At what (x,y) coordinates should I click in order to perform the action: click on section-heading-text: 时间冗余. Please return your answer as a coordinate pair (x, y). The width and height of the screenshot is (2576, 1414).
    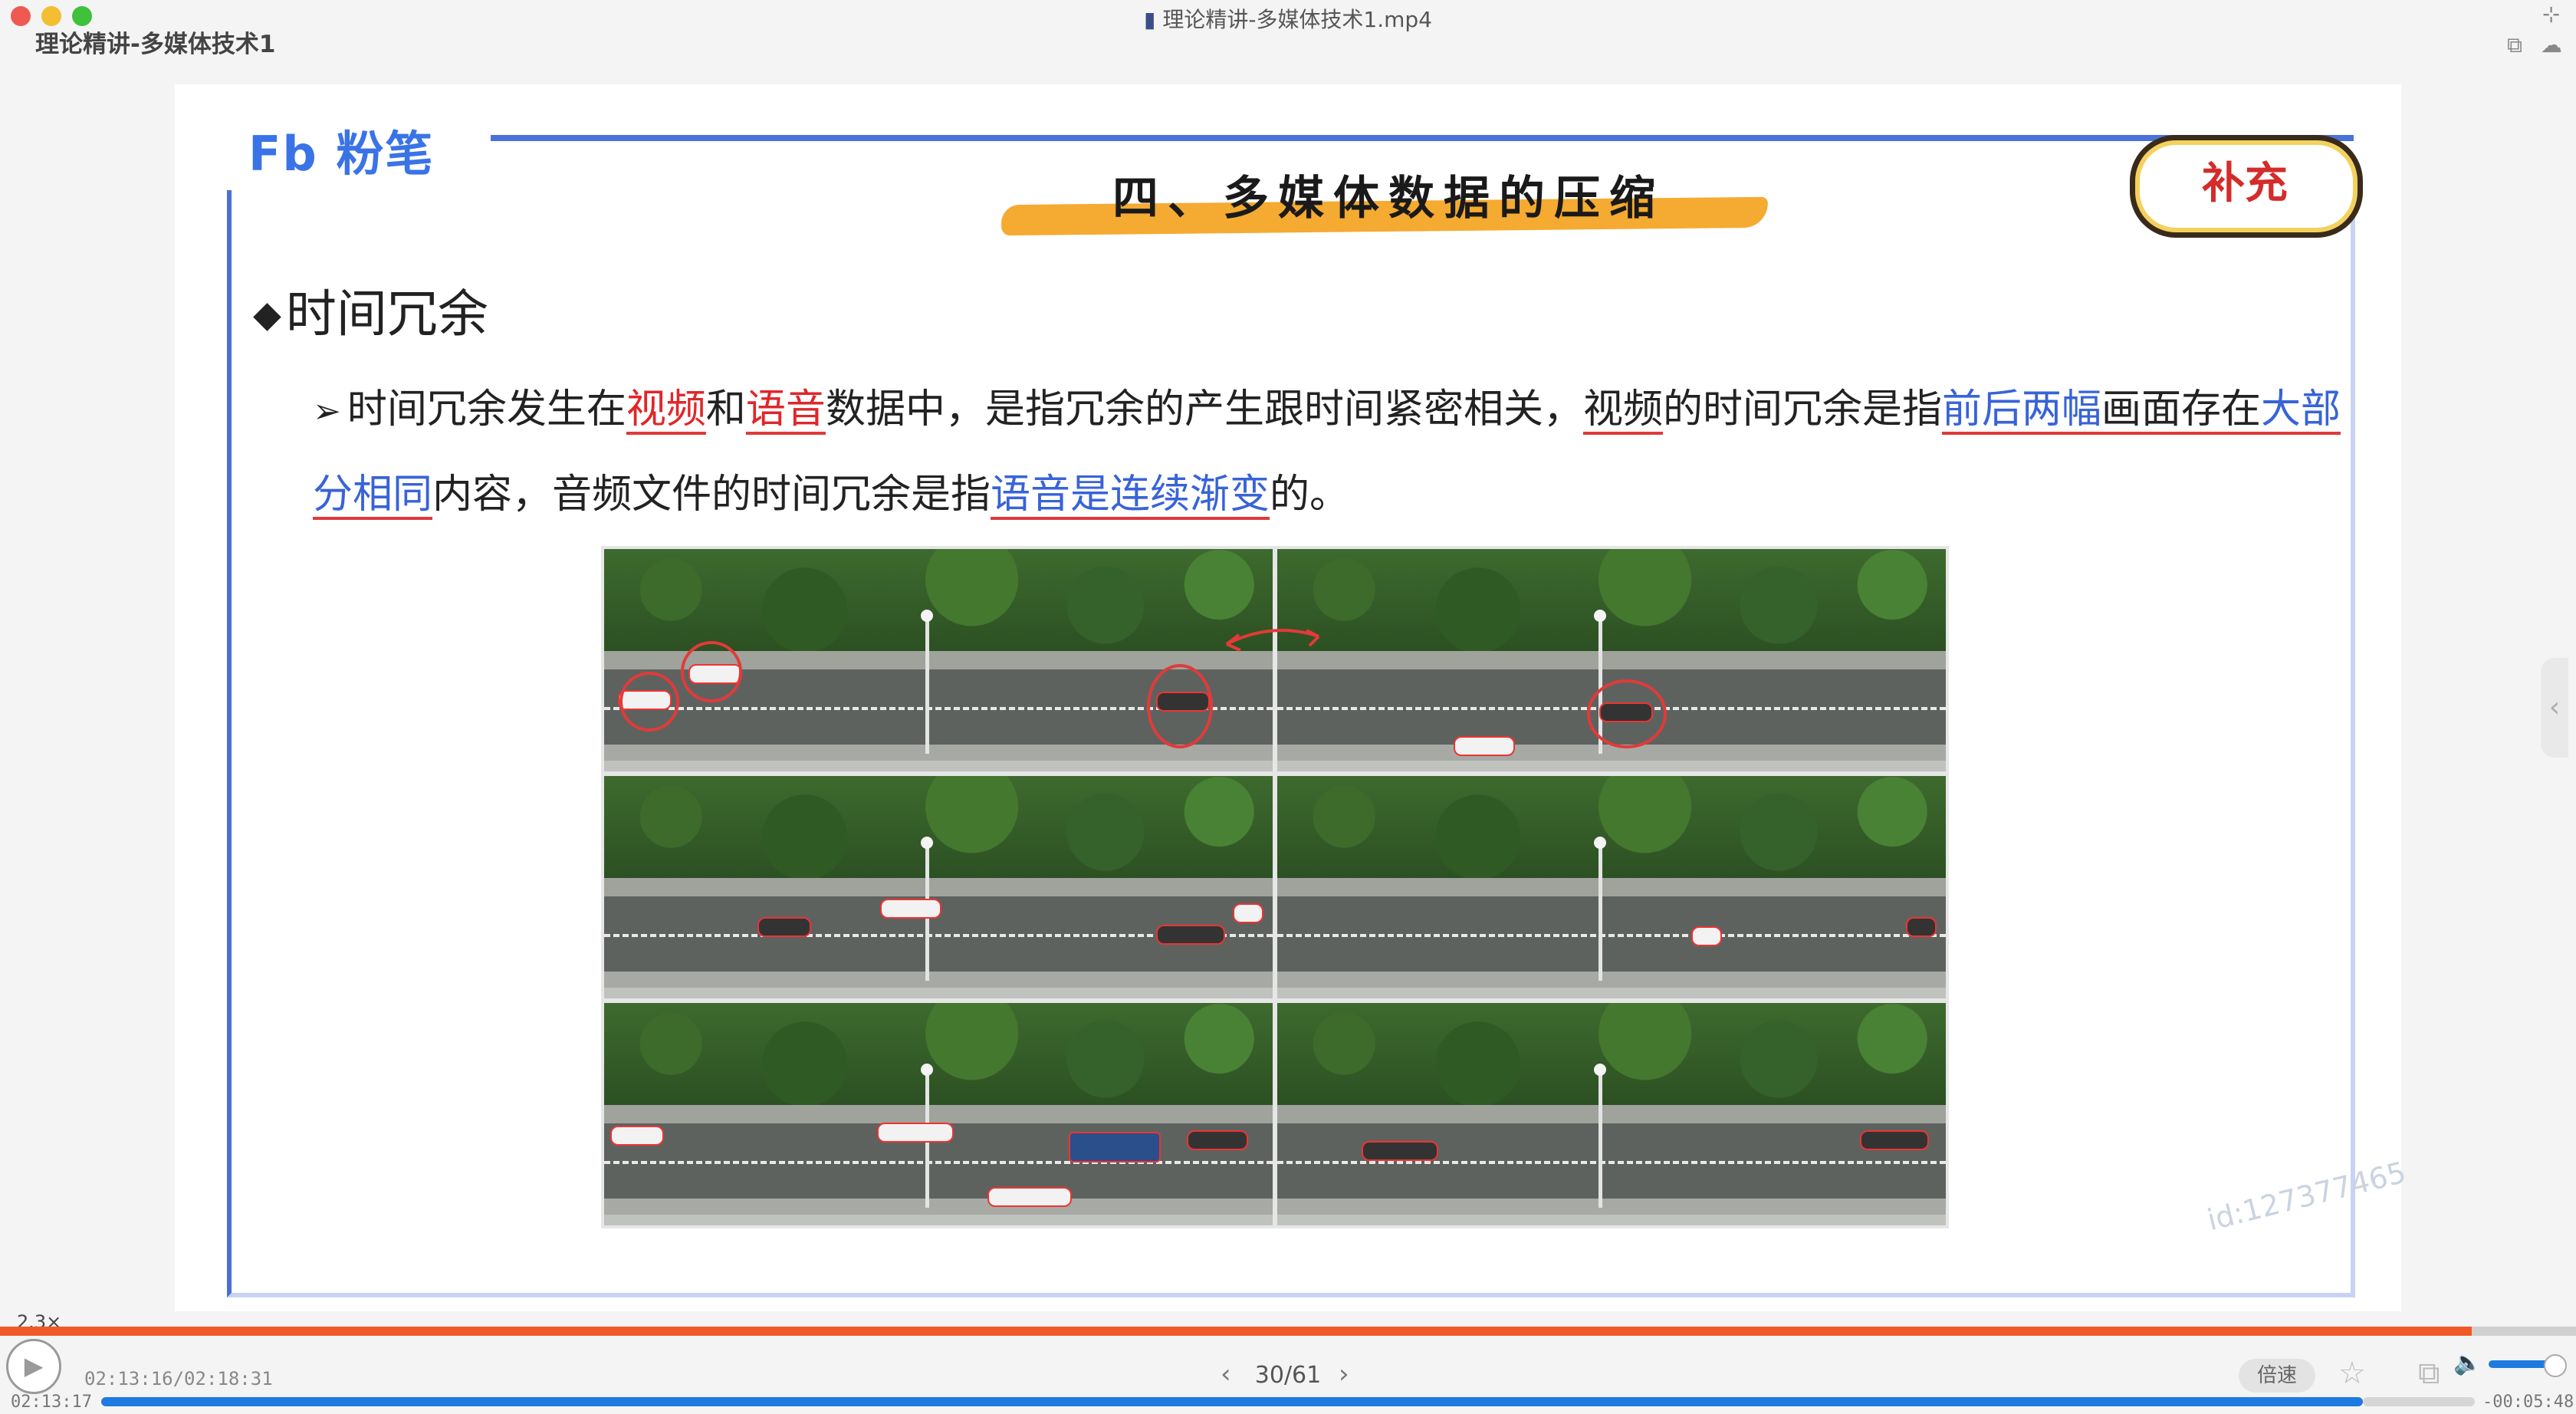
    Looking at the image, I should click on (386, 314).